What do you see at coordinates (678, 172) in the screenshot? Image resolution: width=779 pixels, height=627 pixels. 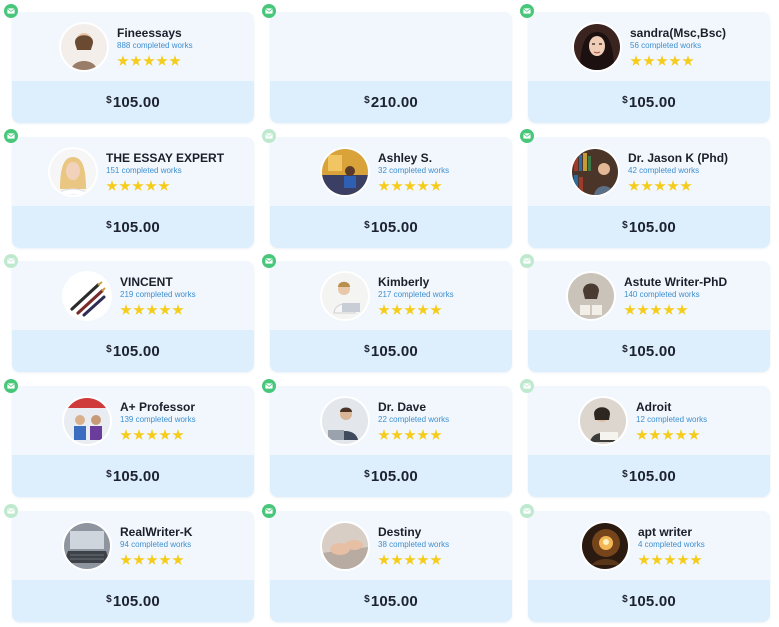 I see `writer-info: Dr. Jason K (Phd) 42 completed works` at bounding box center [678, 172].